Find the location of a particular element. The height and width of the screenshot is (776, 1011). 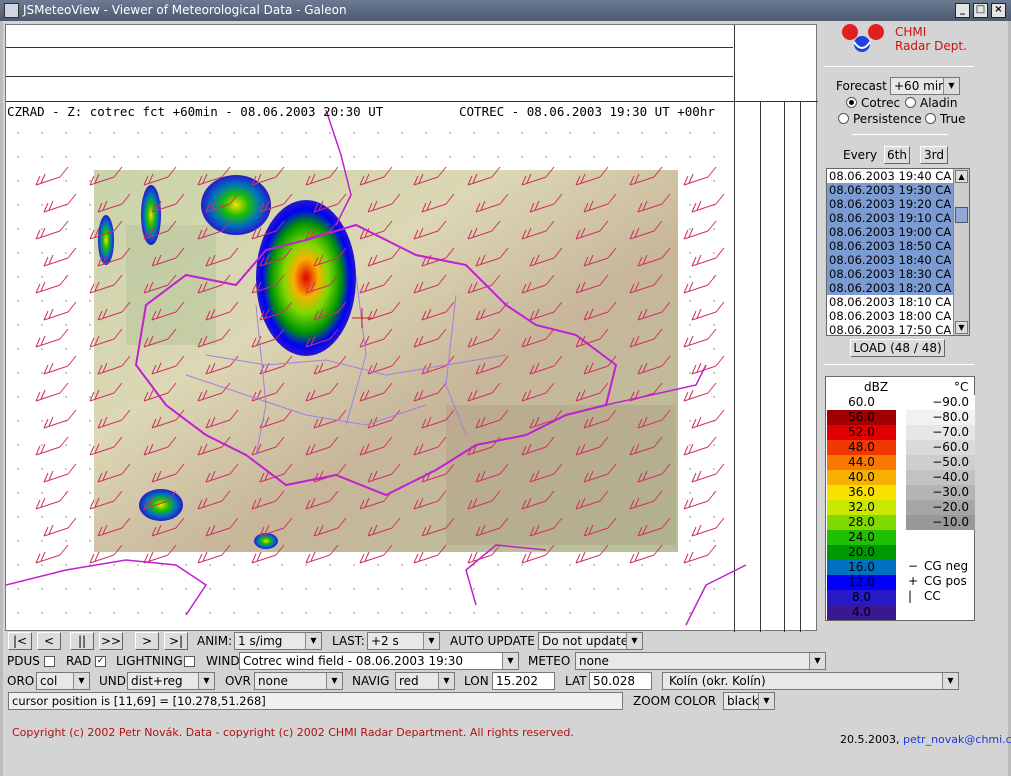

nav-button-5: >| is located at coordinates (176, 641).